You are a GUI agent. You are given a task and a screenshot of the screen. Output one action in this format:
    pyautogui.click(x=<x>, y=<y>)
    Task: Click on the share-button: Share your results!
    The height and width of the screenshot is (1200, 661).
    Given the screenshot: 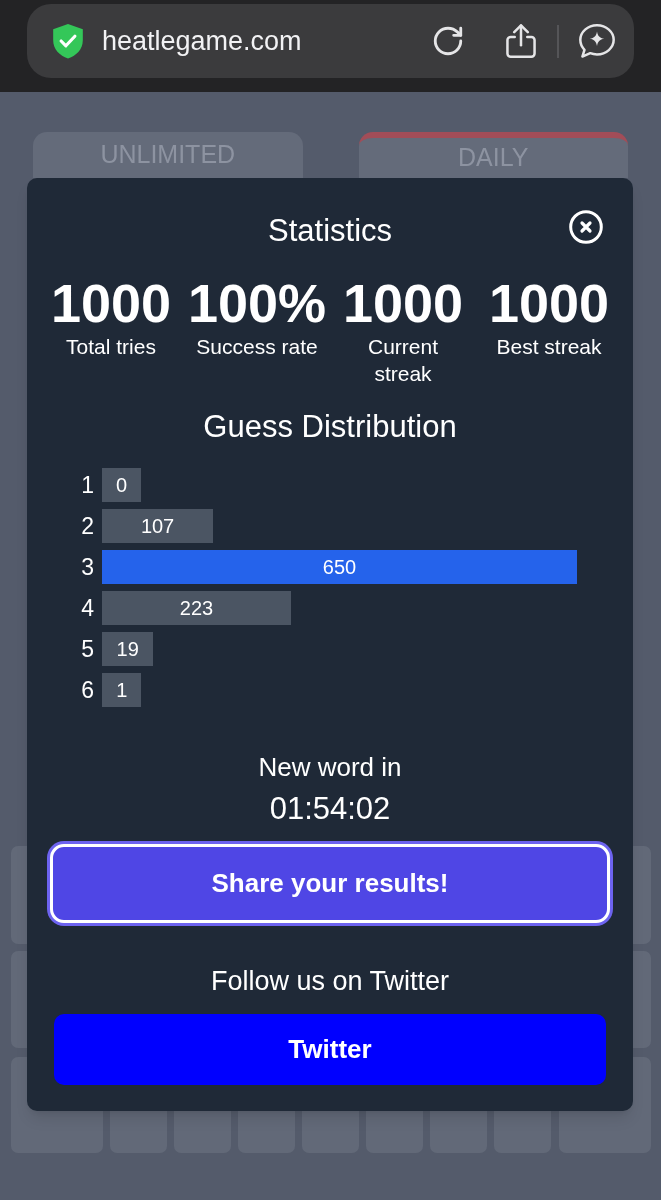 What is the action you would take?
    pyautogui.click(x=330, y=883)
    